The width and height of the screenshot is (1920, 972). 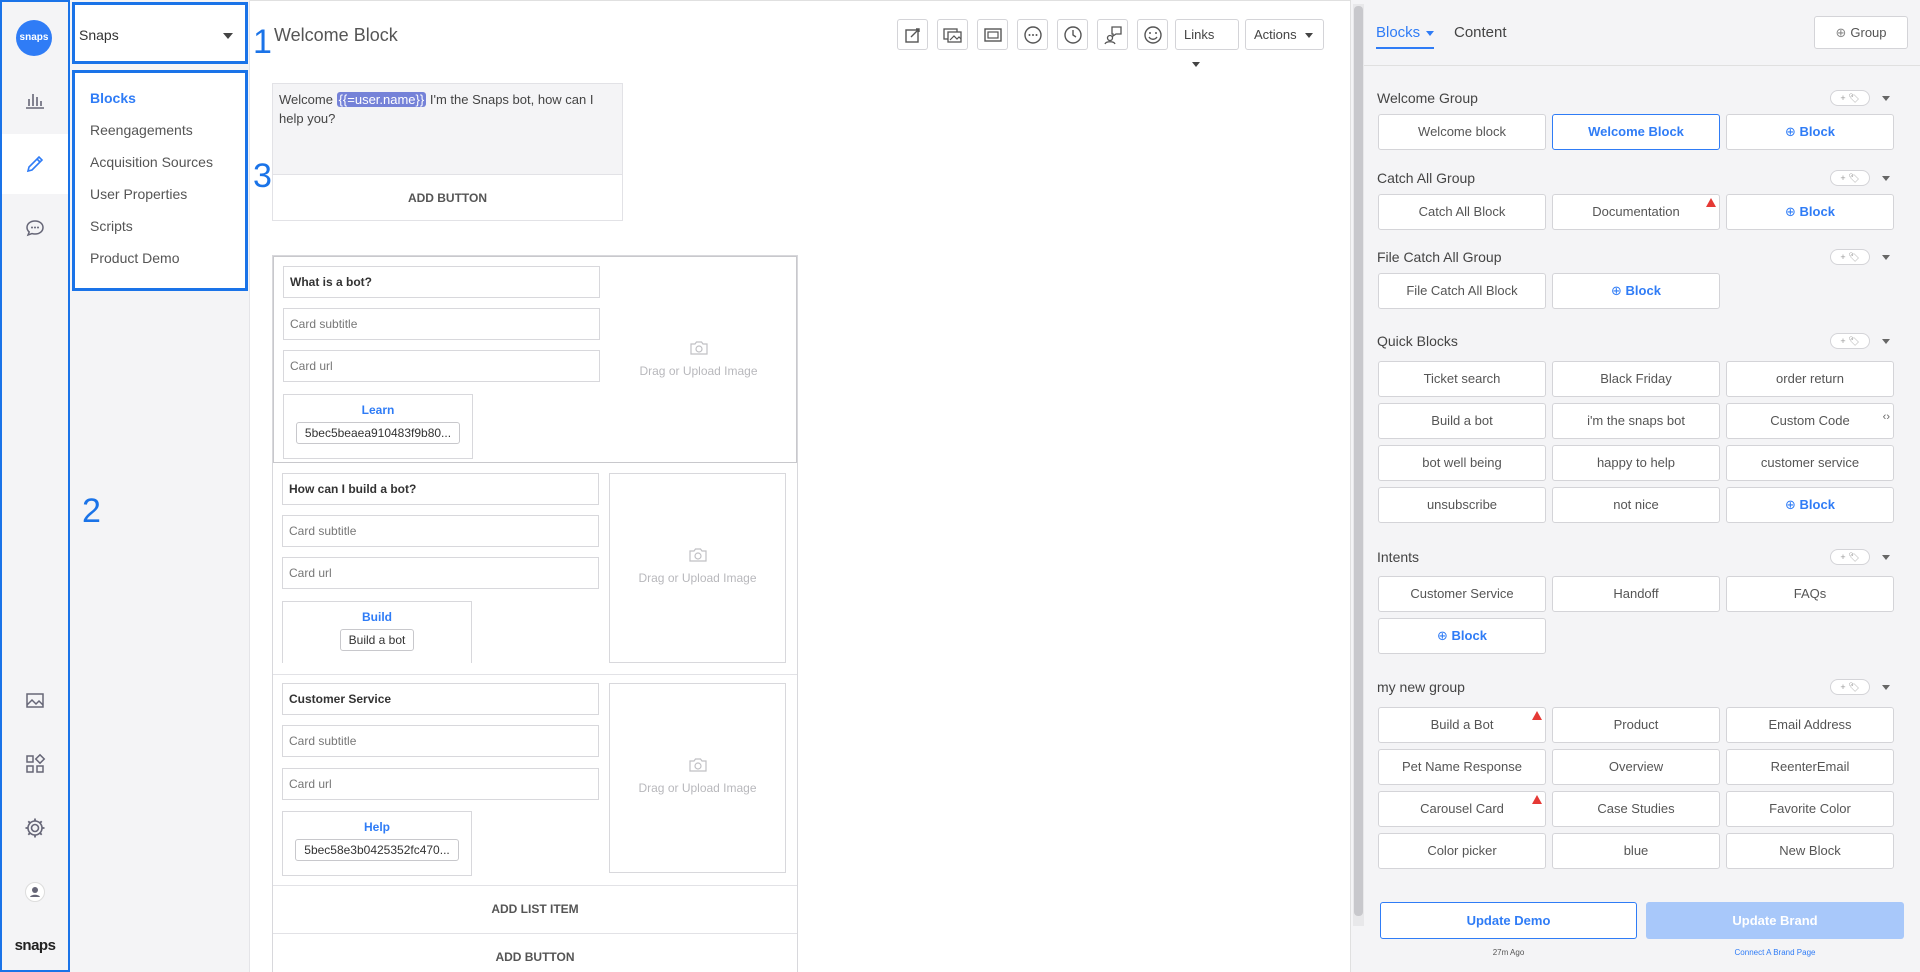 I want to click on block-button: Color picker, so click(x=1462, y=851).